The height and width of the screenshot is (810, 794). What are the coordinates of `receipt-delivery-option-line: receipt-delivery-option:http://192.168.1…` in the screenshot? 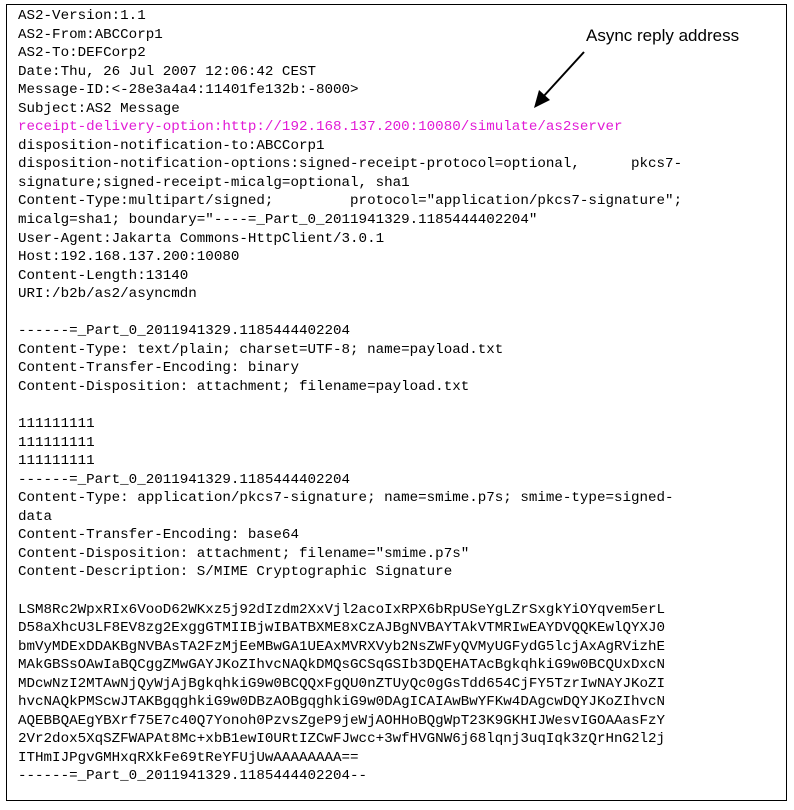 It's located at (320, 127).